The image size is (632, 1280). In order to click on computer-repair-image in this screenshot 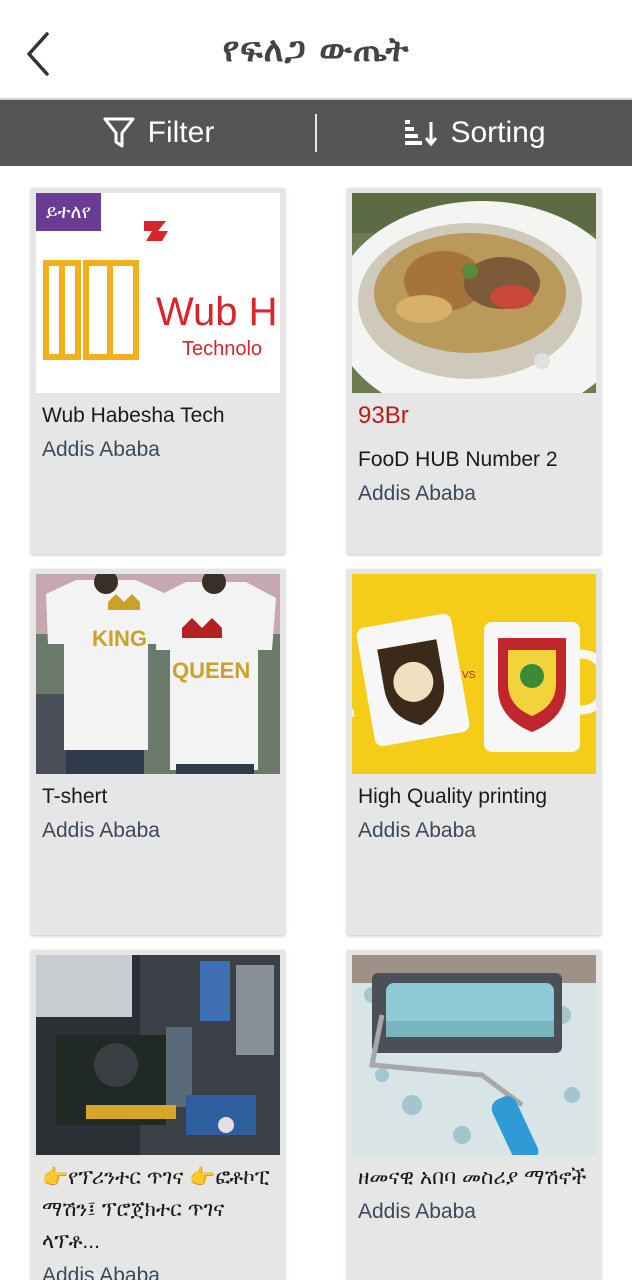, I will do `click(158, 1055)`.